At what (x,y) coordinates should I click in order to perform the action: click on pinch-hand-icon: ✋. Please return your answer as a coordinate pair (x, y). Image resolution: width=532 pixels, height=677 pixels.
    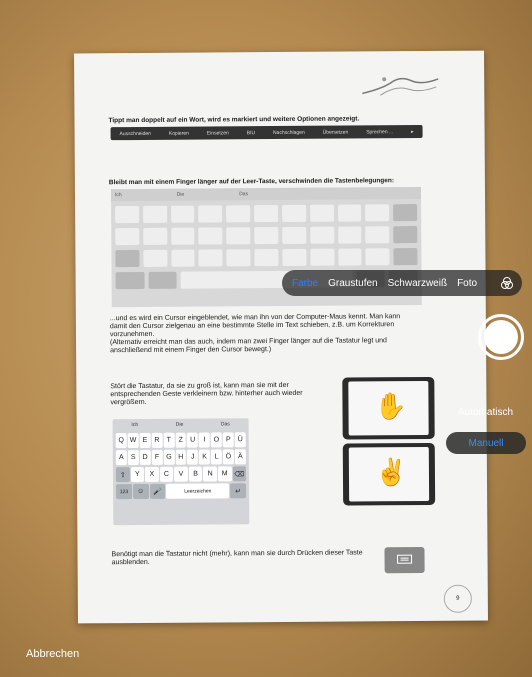
    Looking at the image, I should click on (390, 406).